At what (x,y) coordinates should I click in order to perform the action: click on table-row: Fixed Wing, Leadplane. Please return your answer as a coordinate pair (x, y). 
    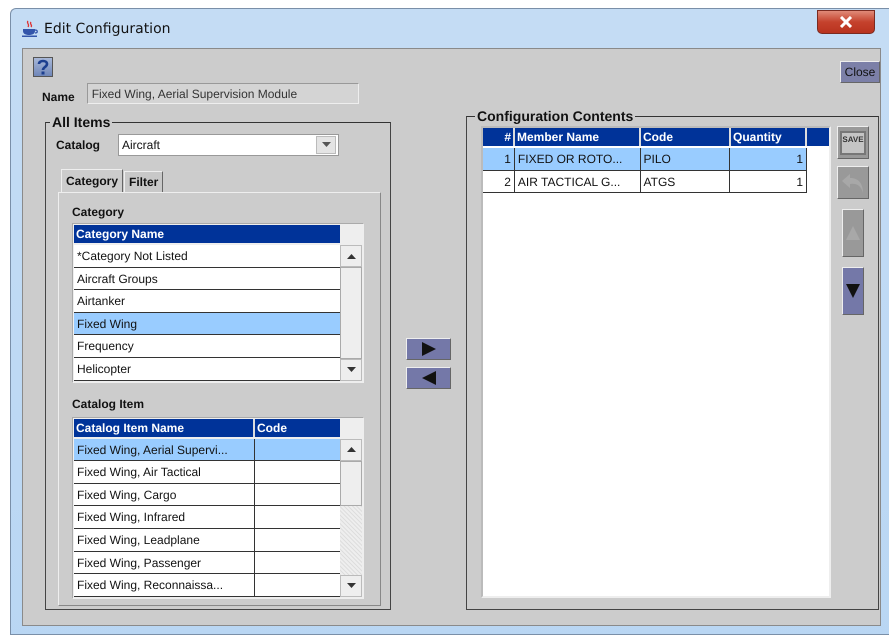
    Looking at the image, I should click on (207, 540).